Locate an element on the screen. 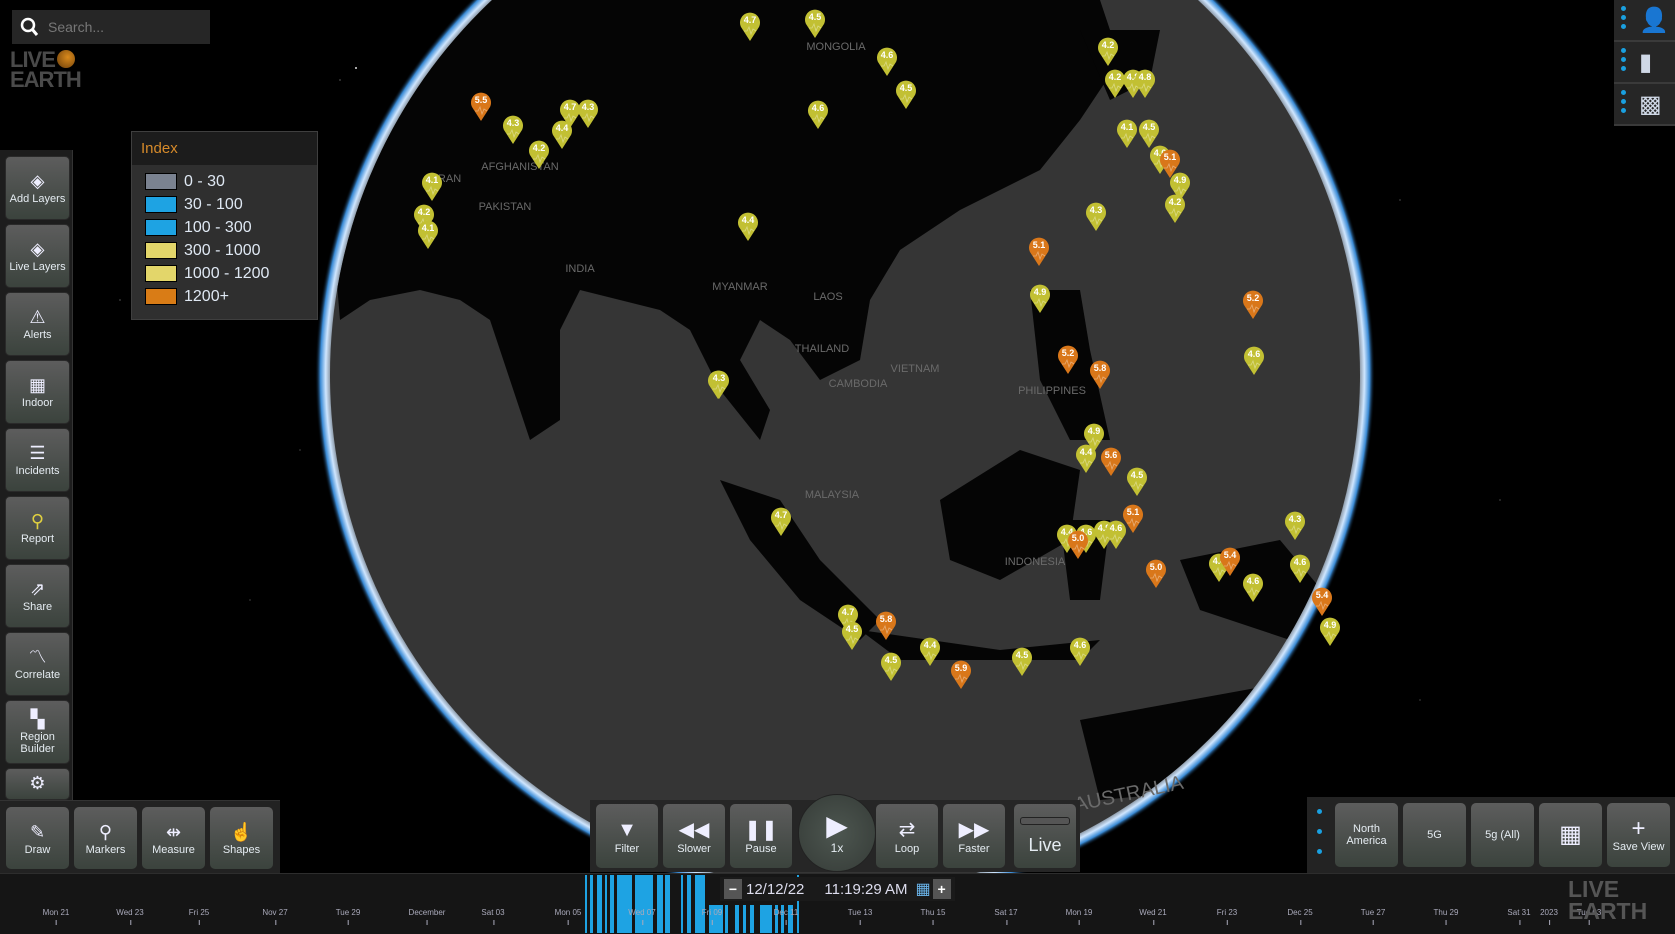 This screenshot has height=934, width=1675. pause-button: ❚❚ Pause is located at coordinates (761, 836).